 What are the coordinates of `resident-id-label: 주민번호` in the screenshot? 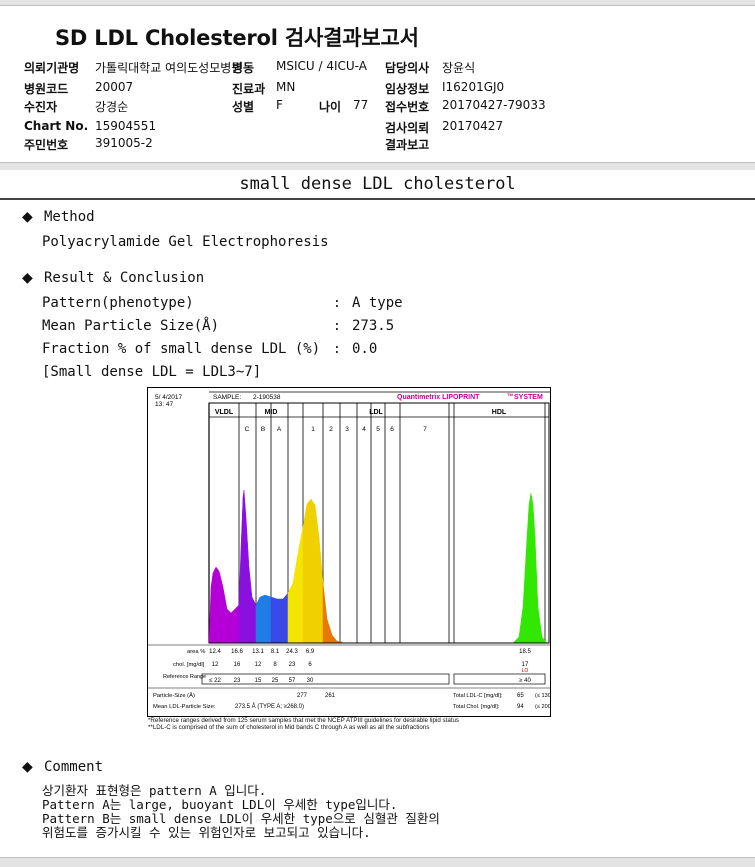 It's located at (46, 145).